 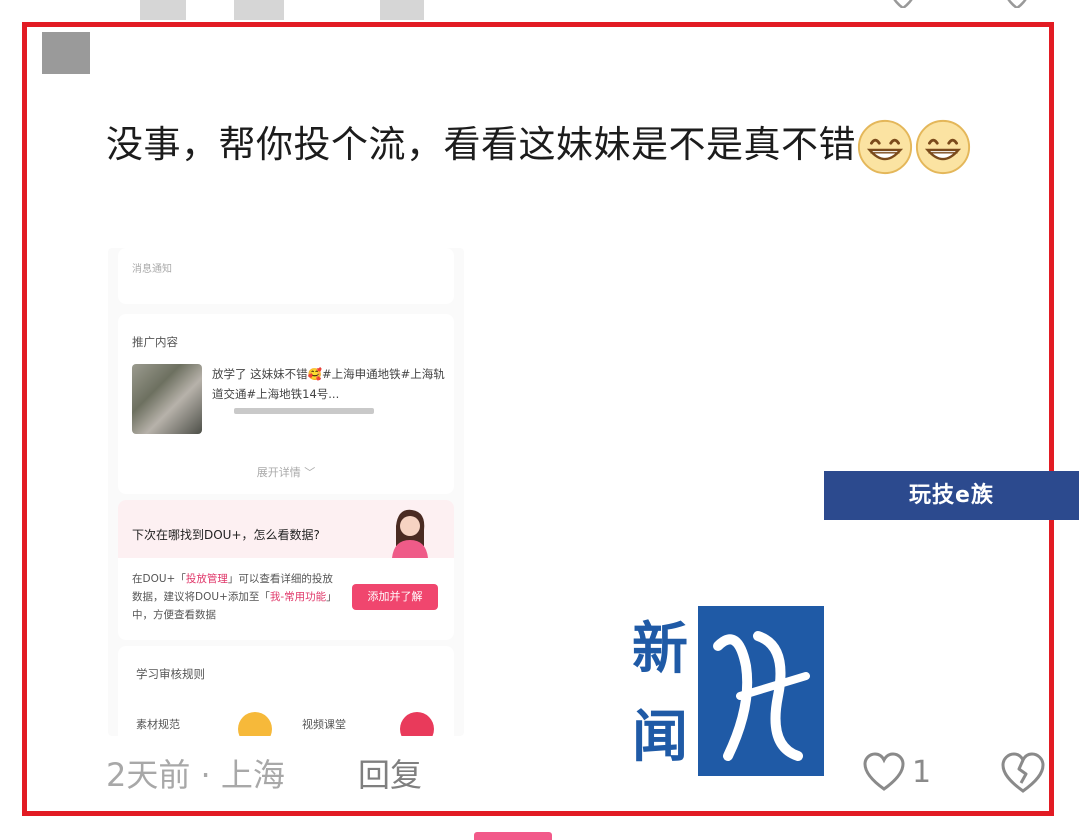 I want to click on dou-link-manage: 投放管理, so click(x=206, y=579).